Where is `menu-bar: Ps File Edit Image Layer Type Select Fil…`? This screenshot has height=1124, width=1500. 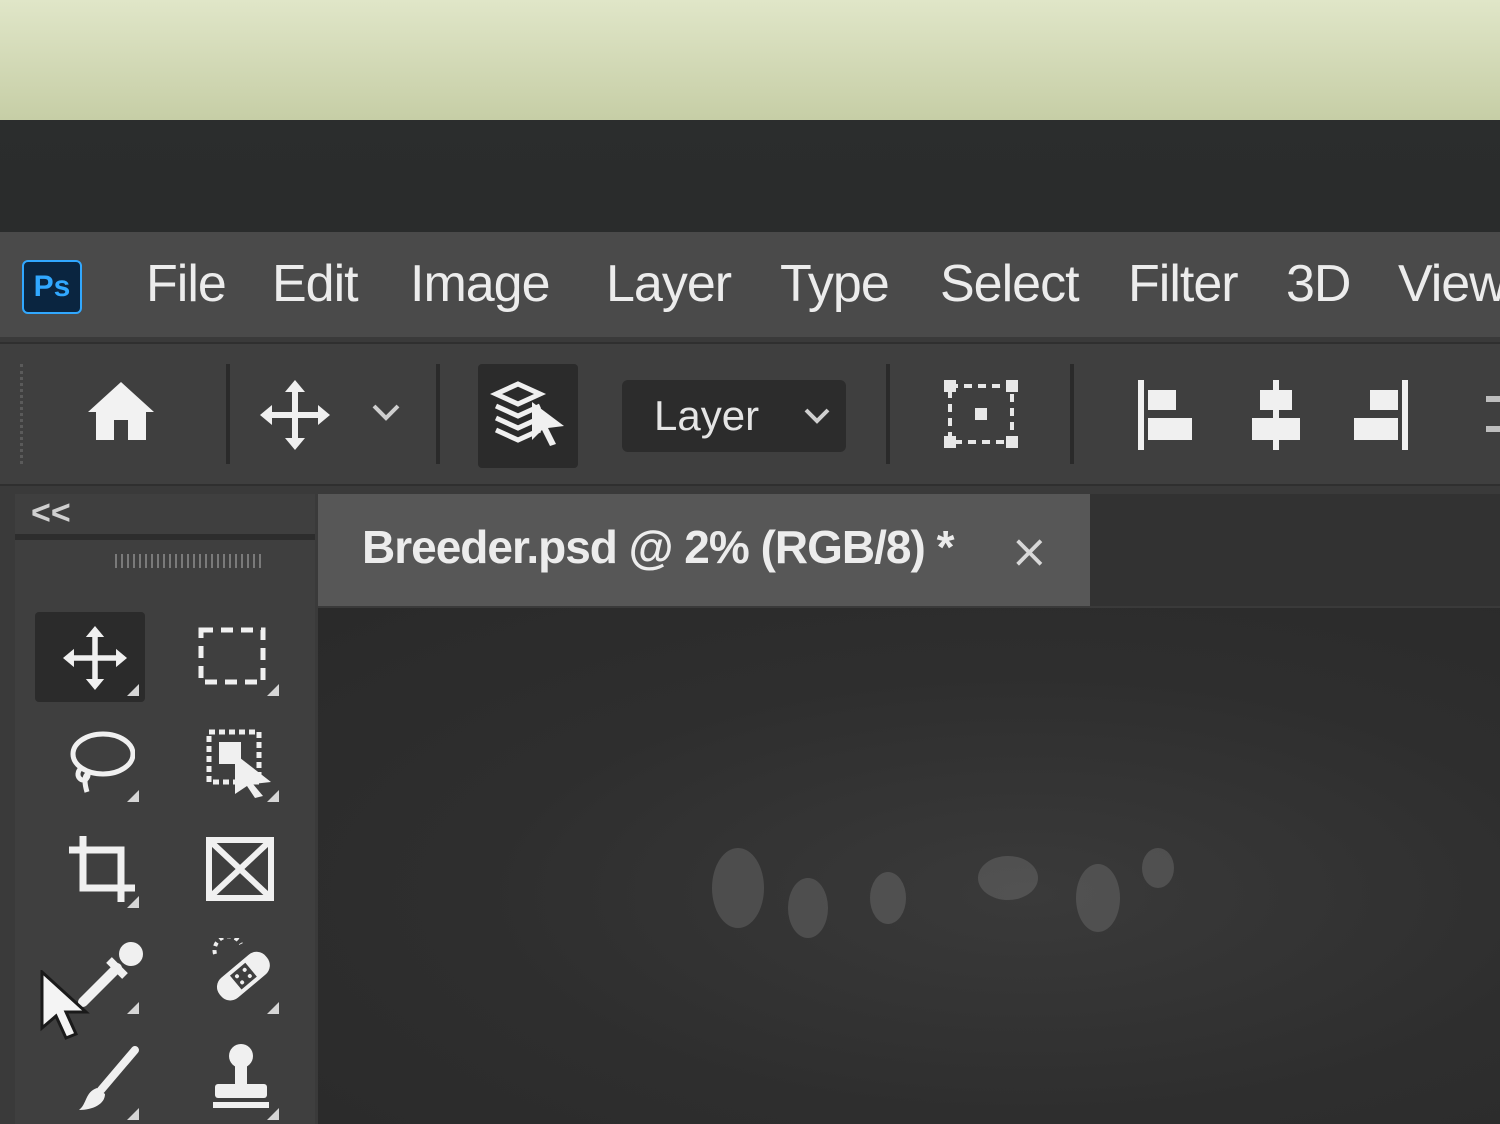 menu-bar: Ps File Edit Image Layer Type Select Fil… is located at coordinates (750, 284).